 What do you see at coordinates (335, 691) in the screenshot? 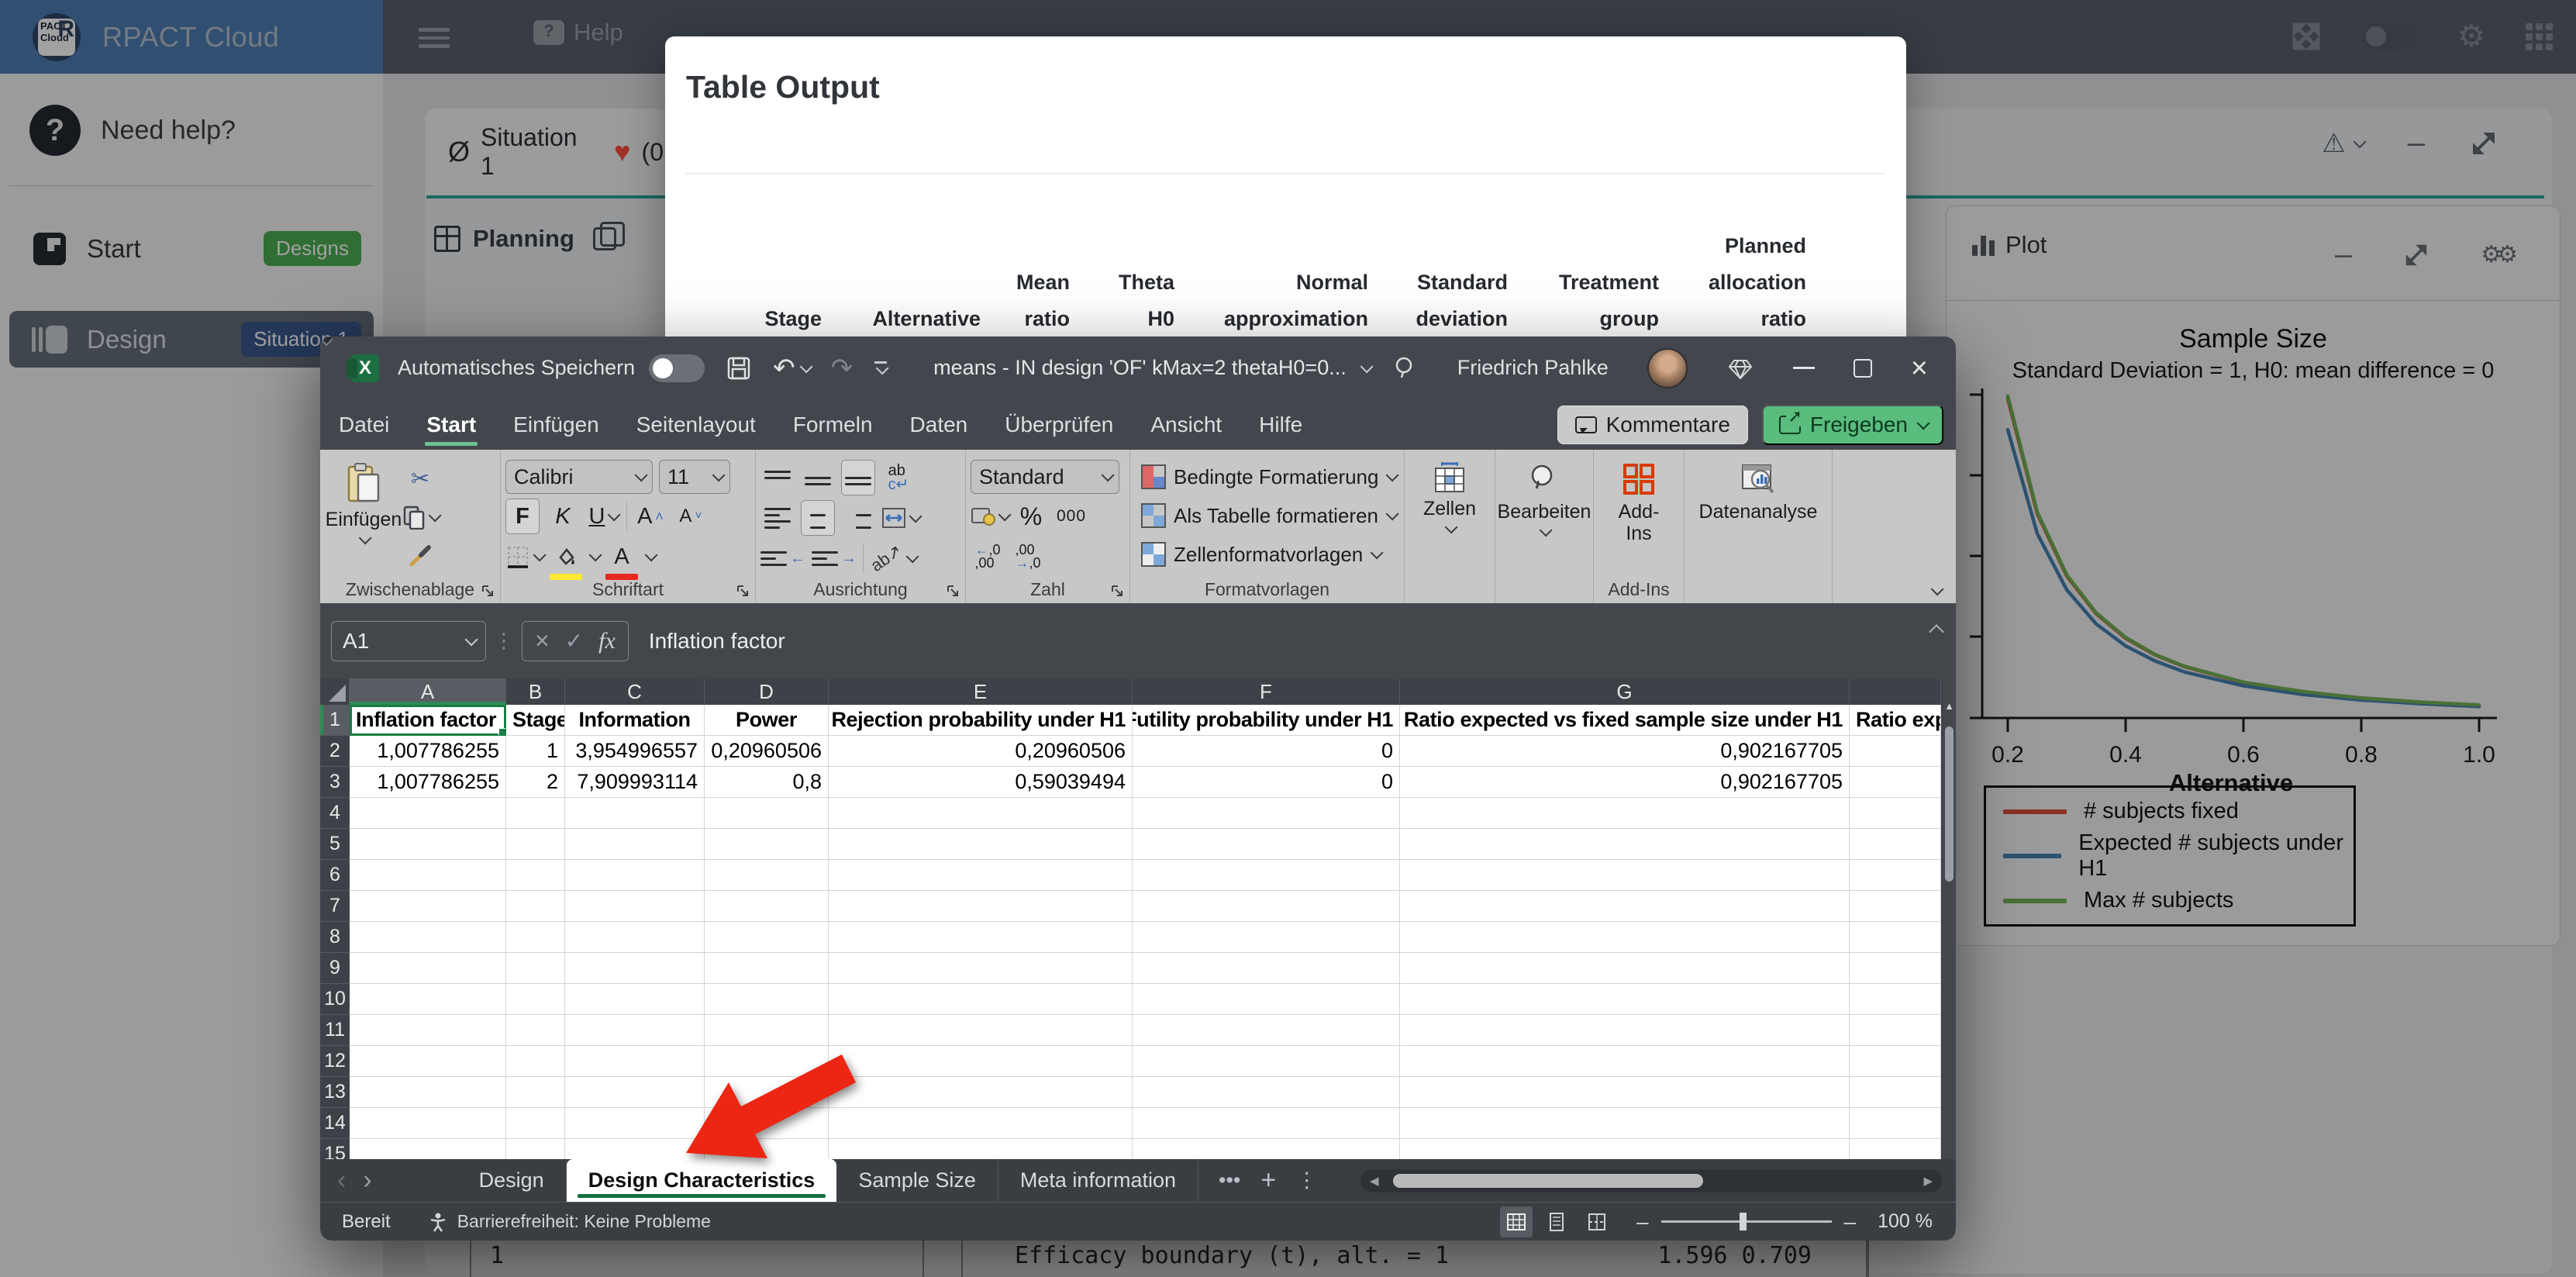
I see `select-all-corner` at bounding box center [335, 691].